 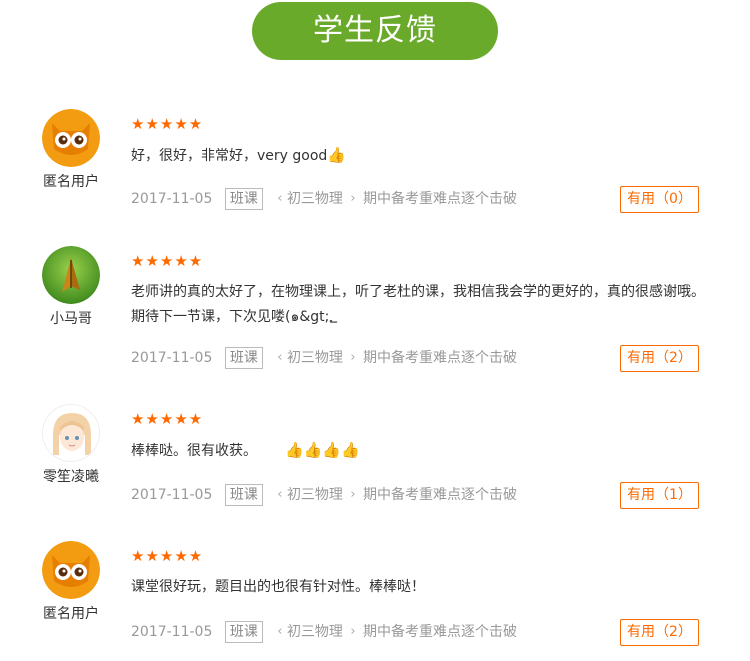 What do you see at coordinates (375, 31) in the screenshot?
I see `page-title: 学生反馈` at bounding box center [375, 31].